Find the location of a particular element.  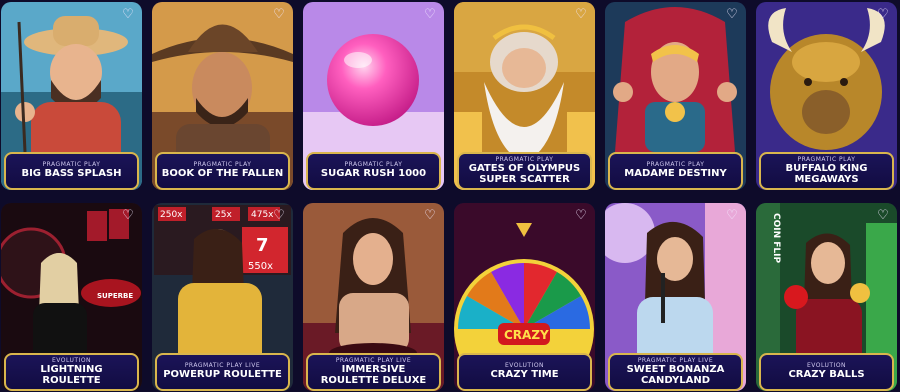

game-title-plate: EVOLUTION LIGHTNING ROULETTE is located at coordinates (71, 372).